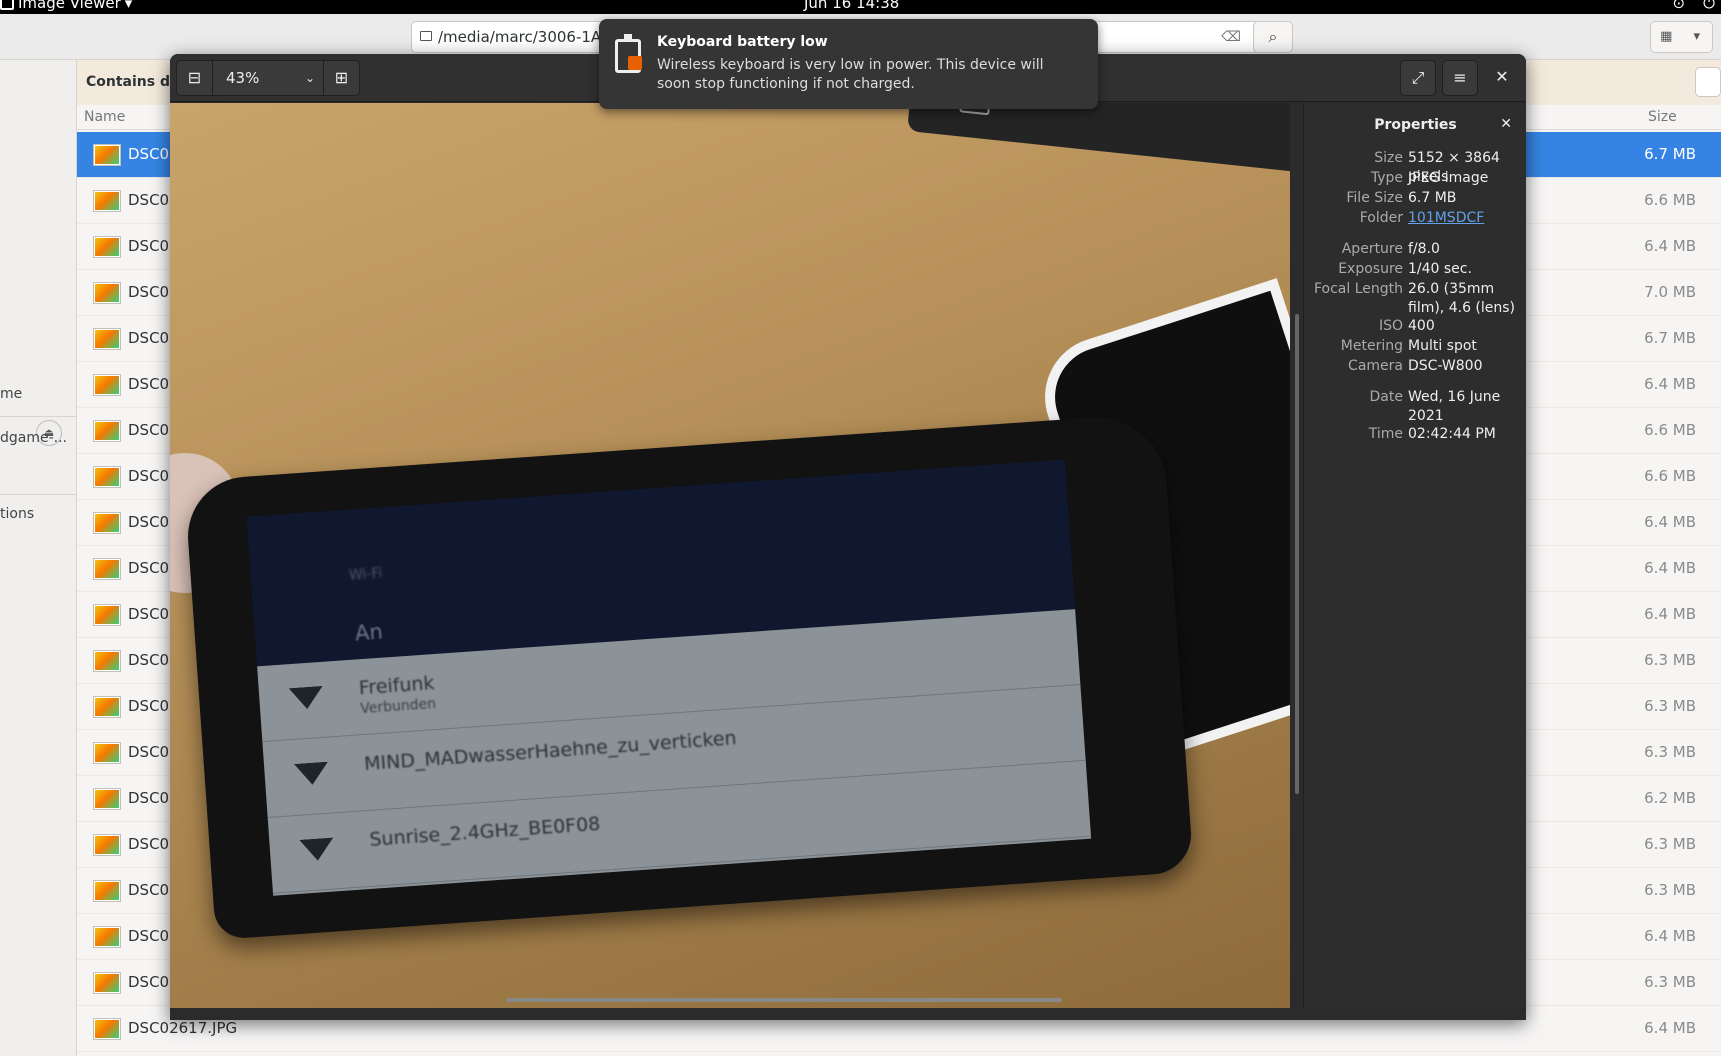 This screenshot has width=1721, height=1056. Describe the element at coordinates (1442, 346) in the screenshot. I see `prop-value: Multi spot` at that location.